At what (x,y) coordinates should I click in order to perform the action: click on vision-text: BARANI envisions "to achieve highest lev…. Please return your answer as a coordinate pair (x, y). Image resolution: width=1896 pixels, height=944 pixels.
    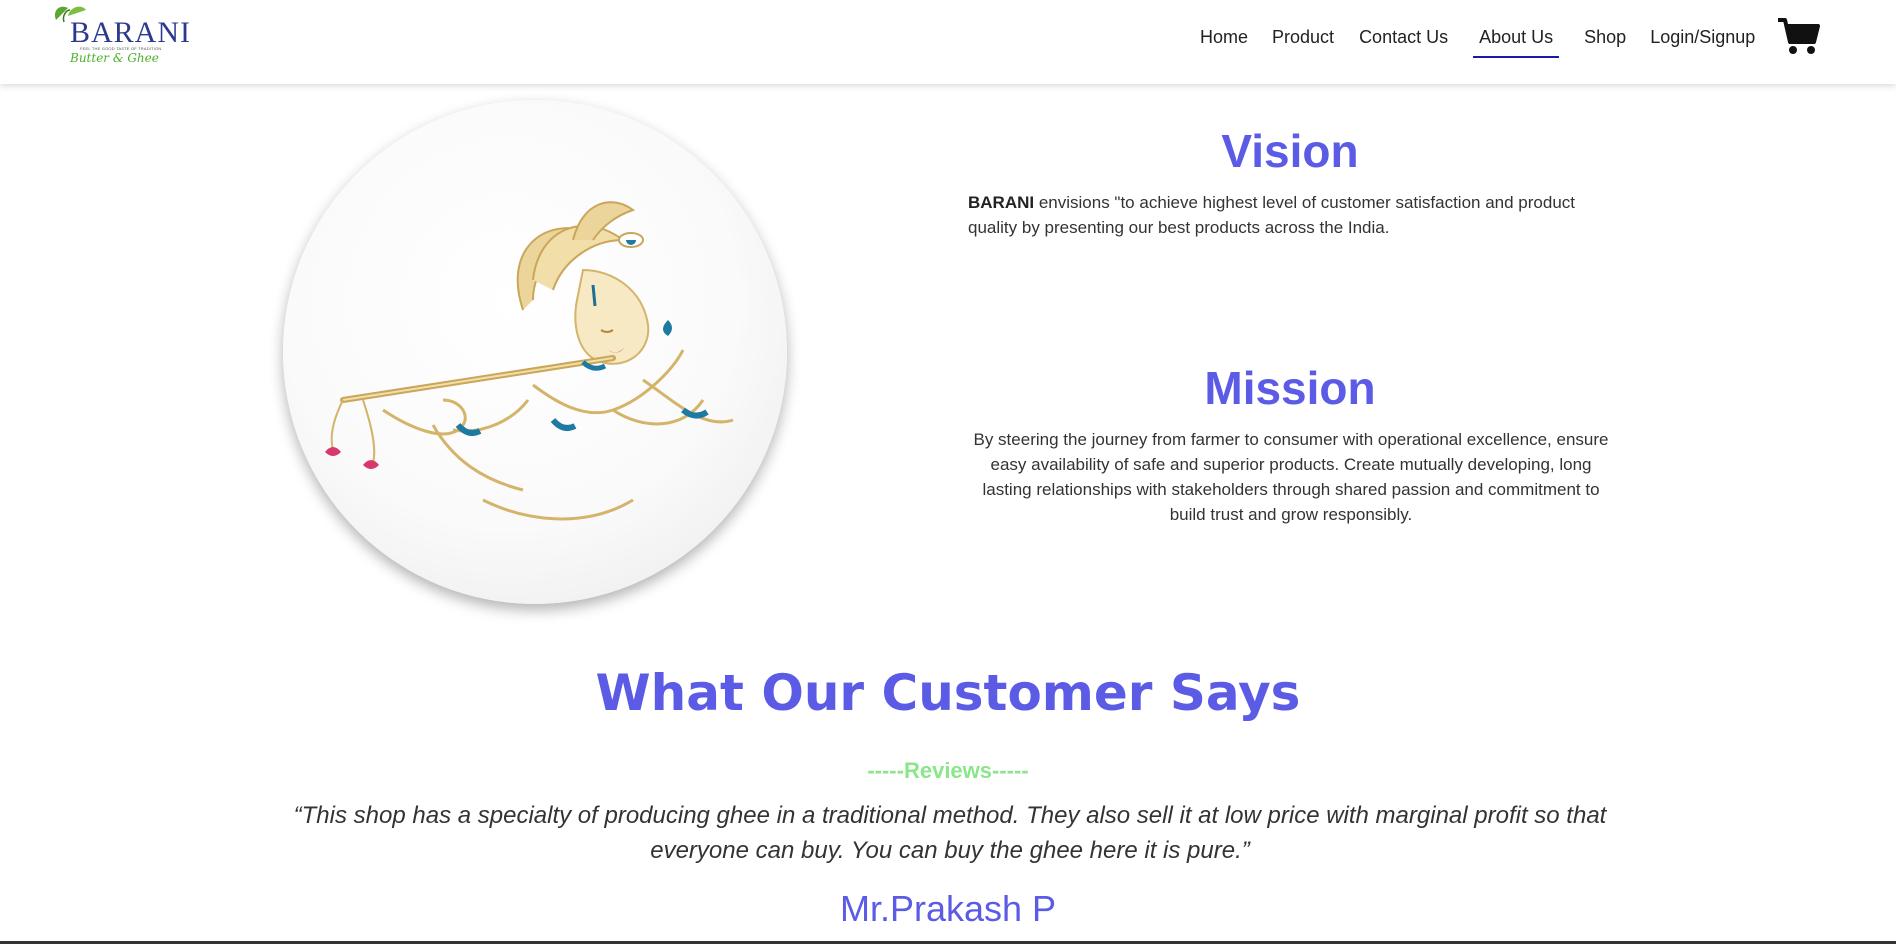
    Looking at the image, I should click on (1288, 215).